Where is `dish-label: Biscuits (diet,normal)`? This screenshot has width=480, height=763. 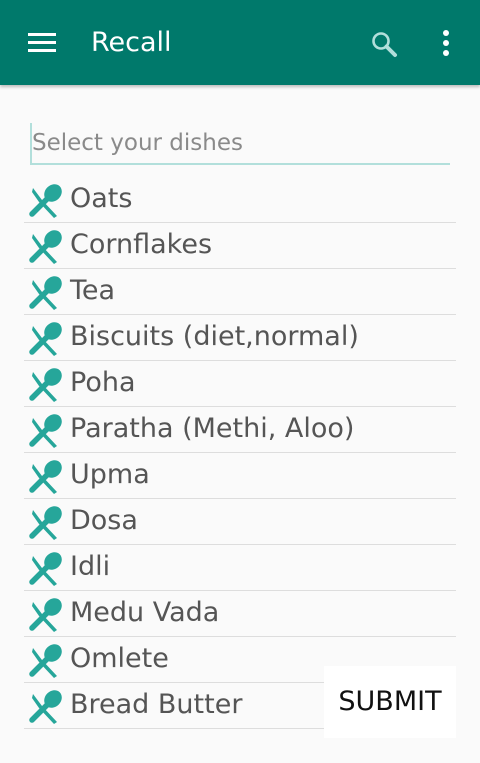
dish-label: Biscuits (diet,normal) is located at coordinates (214, 336).